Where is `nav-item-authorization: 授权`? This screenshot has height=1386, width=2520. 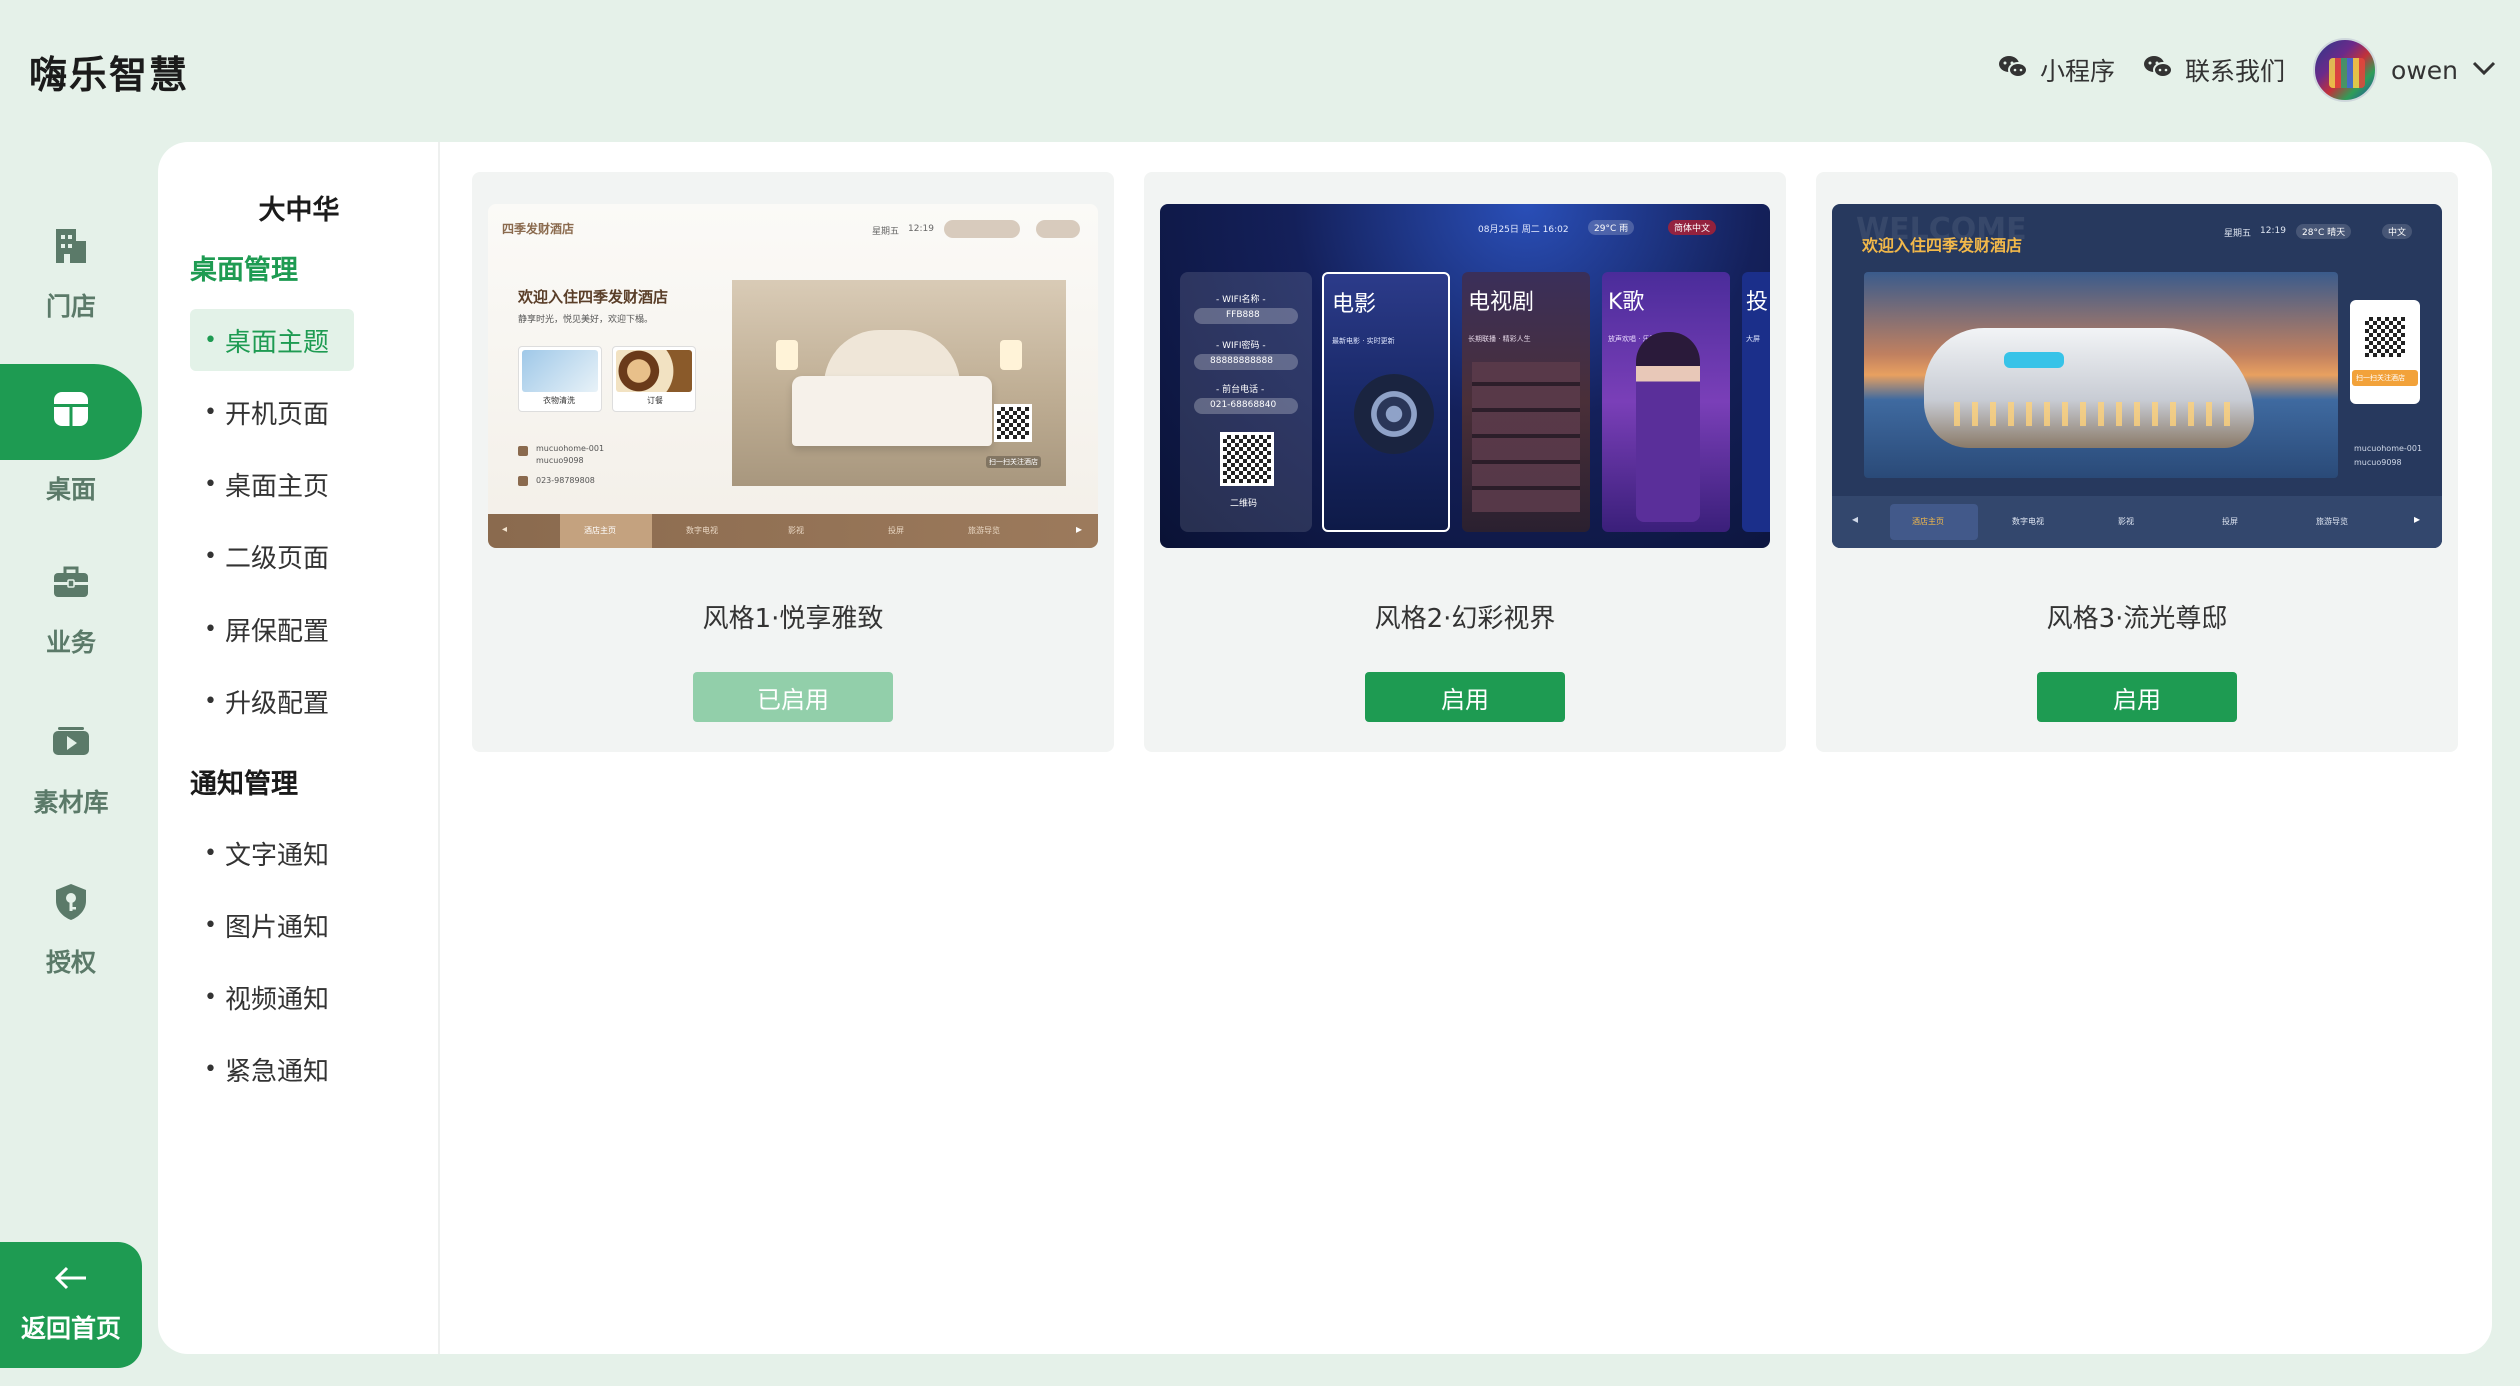
nav-item-authorization: 授权 is located at coordinates (71, 930).